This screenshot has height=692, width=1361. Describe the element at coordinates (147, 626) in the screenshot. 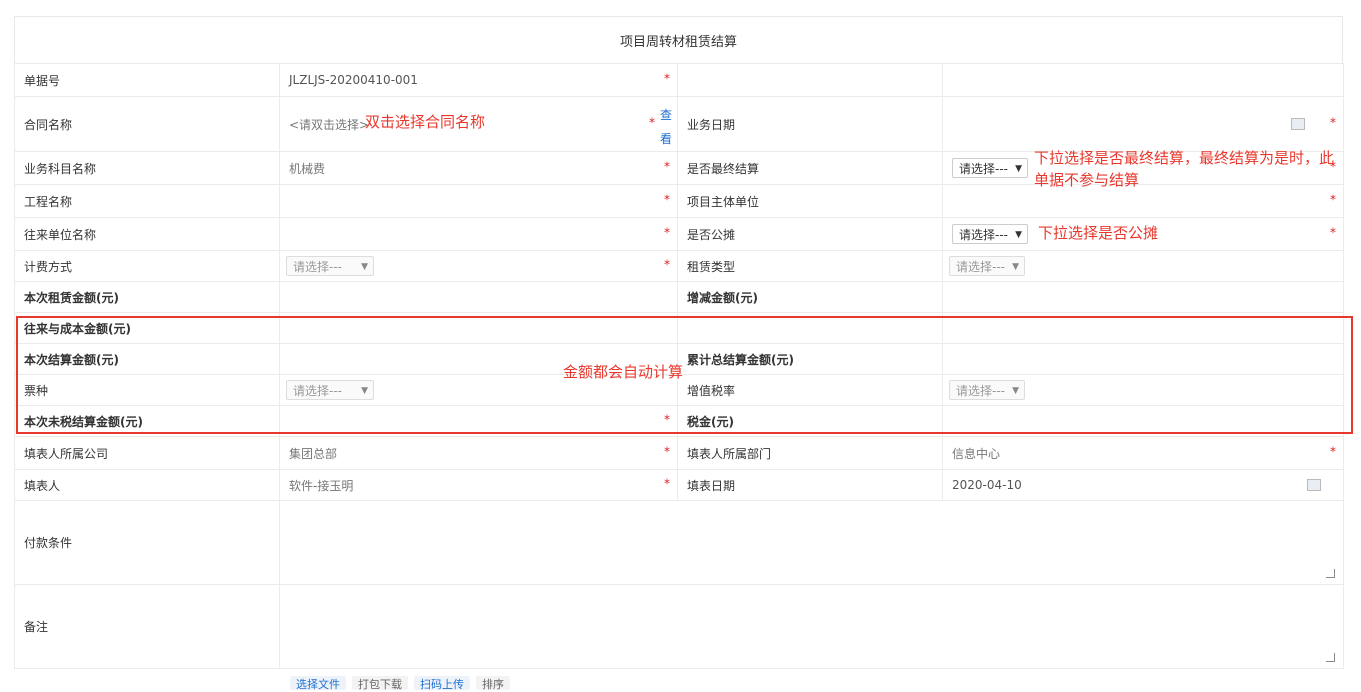

I see `remark-label: 备注` at that location.